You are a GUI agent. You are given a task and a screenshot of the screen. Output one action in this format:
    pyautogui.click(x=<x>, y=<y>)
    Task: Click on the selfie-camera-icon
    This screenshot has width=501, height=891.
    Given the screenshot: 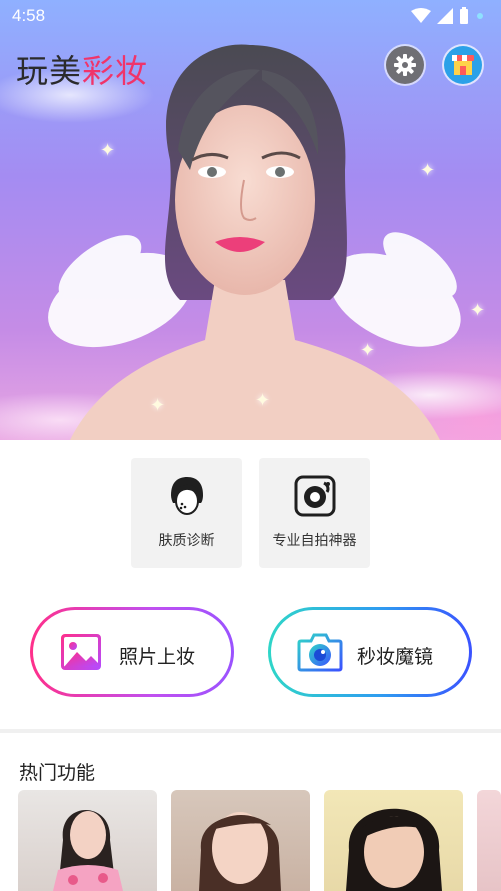 What is the action you would take?
    pyautogui.click(x=314, y=496)
    